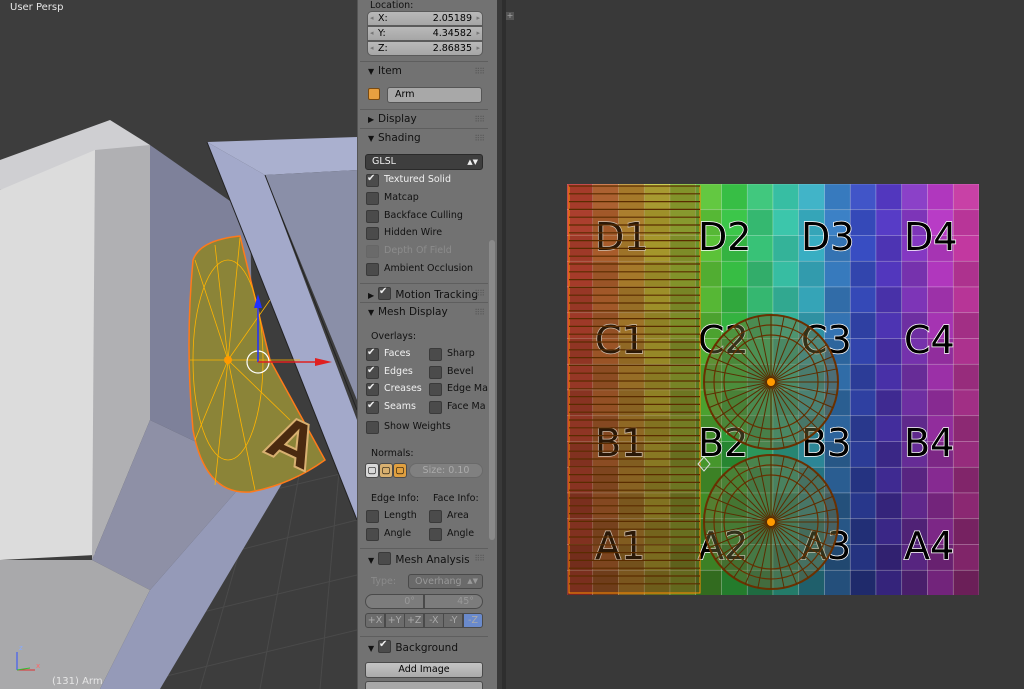  I want to click on location-x-field: ◂ X: 2.05189 ▸, so click(425, 18).